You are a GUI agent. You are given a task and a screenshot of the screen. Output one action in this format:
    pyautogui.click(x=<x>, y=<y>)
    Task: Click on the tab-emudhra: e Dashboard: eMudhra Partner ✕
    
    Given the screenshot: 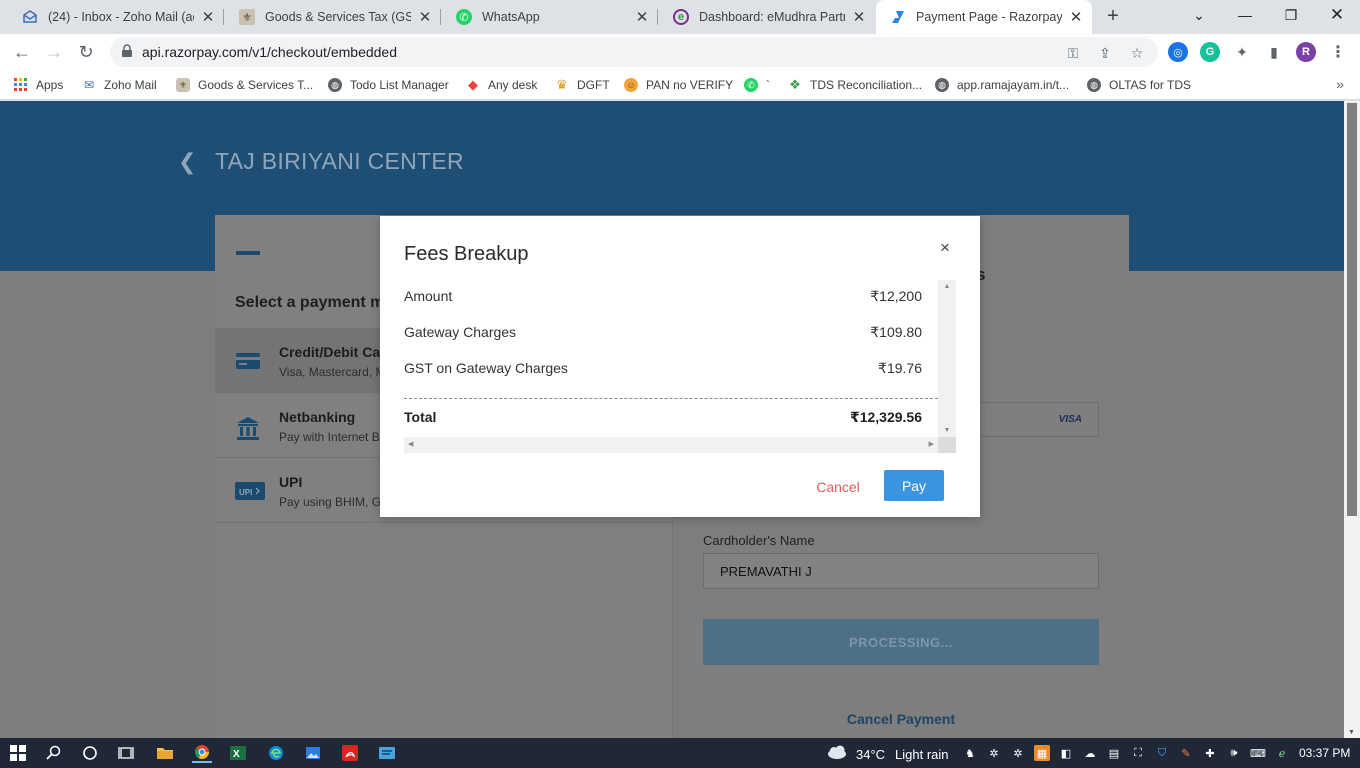 What is the action you would take?
    pyautogui.click(x=767, y=17)
    